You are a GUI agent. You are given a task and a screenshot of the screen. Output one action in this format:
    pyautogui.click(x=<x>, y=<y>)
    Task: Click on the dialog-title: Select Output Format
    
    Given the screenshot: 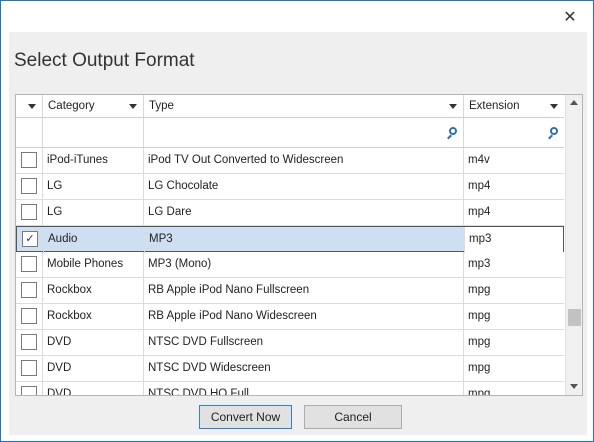 What is the action you would take?
    pyautogui.click(x=104, y=60)
    